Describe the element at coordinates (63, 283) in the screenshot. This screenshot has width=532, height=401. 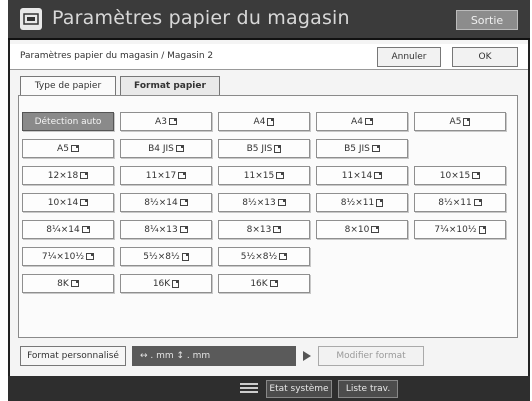
I see `paper-size-label: 8K` at that location.